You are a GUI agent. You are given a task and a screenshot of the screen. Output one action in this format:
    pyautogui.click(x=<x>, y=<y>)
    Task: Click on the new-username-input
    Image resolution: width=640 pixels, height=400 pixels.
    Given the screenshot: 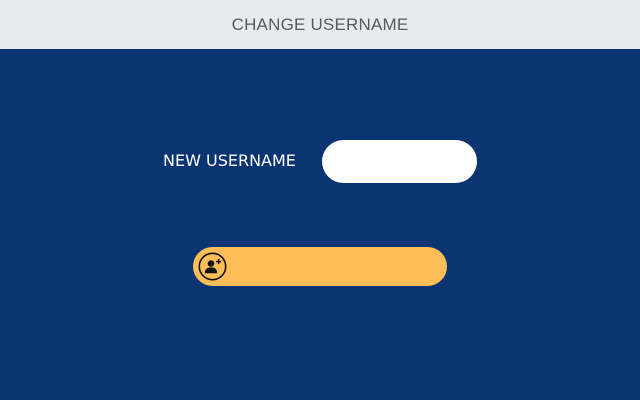 What is the action you would take?
    pyautogui.click(x=399, y=161)
    